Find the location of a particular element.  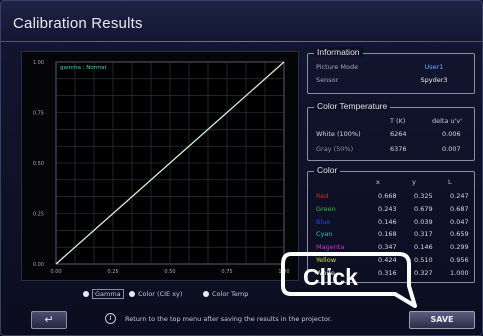

info-icon: i is located at coordinates (110, 318).